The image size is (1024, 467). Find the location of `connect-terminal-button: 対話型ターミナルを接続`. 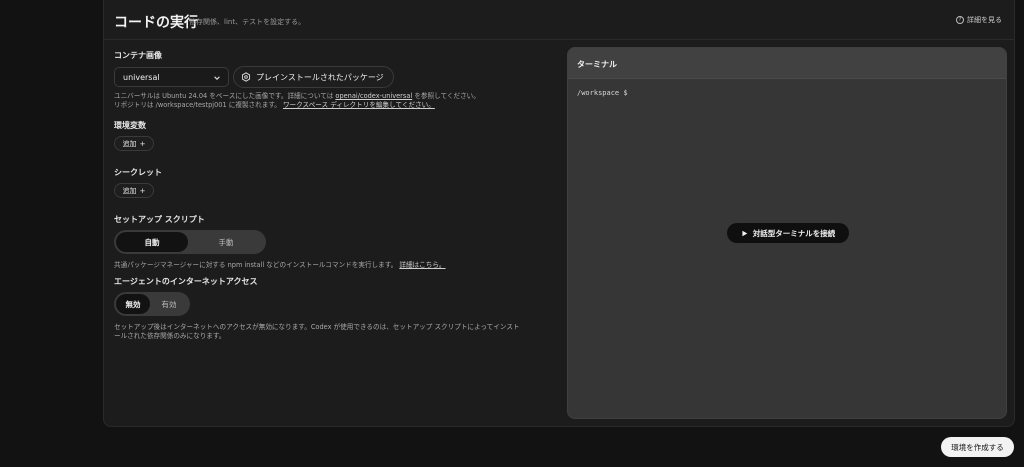

connect-terminal-button: 対話型ターミナルを接続 is located at coordinates (788, 233).